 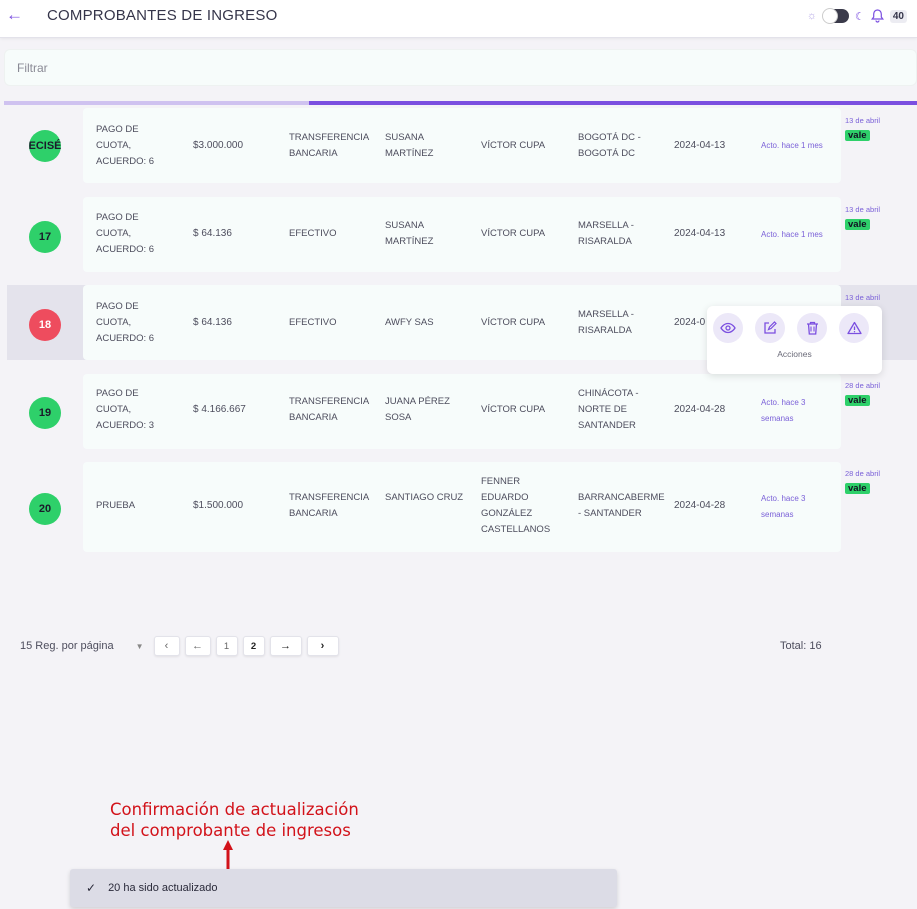 I want to click on row-id-badge: 19, so click(x=45, y=413).